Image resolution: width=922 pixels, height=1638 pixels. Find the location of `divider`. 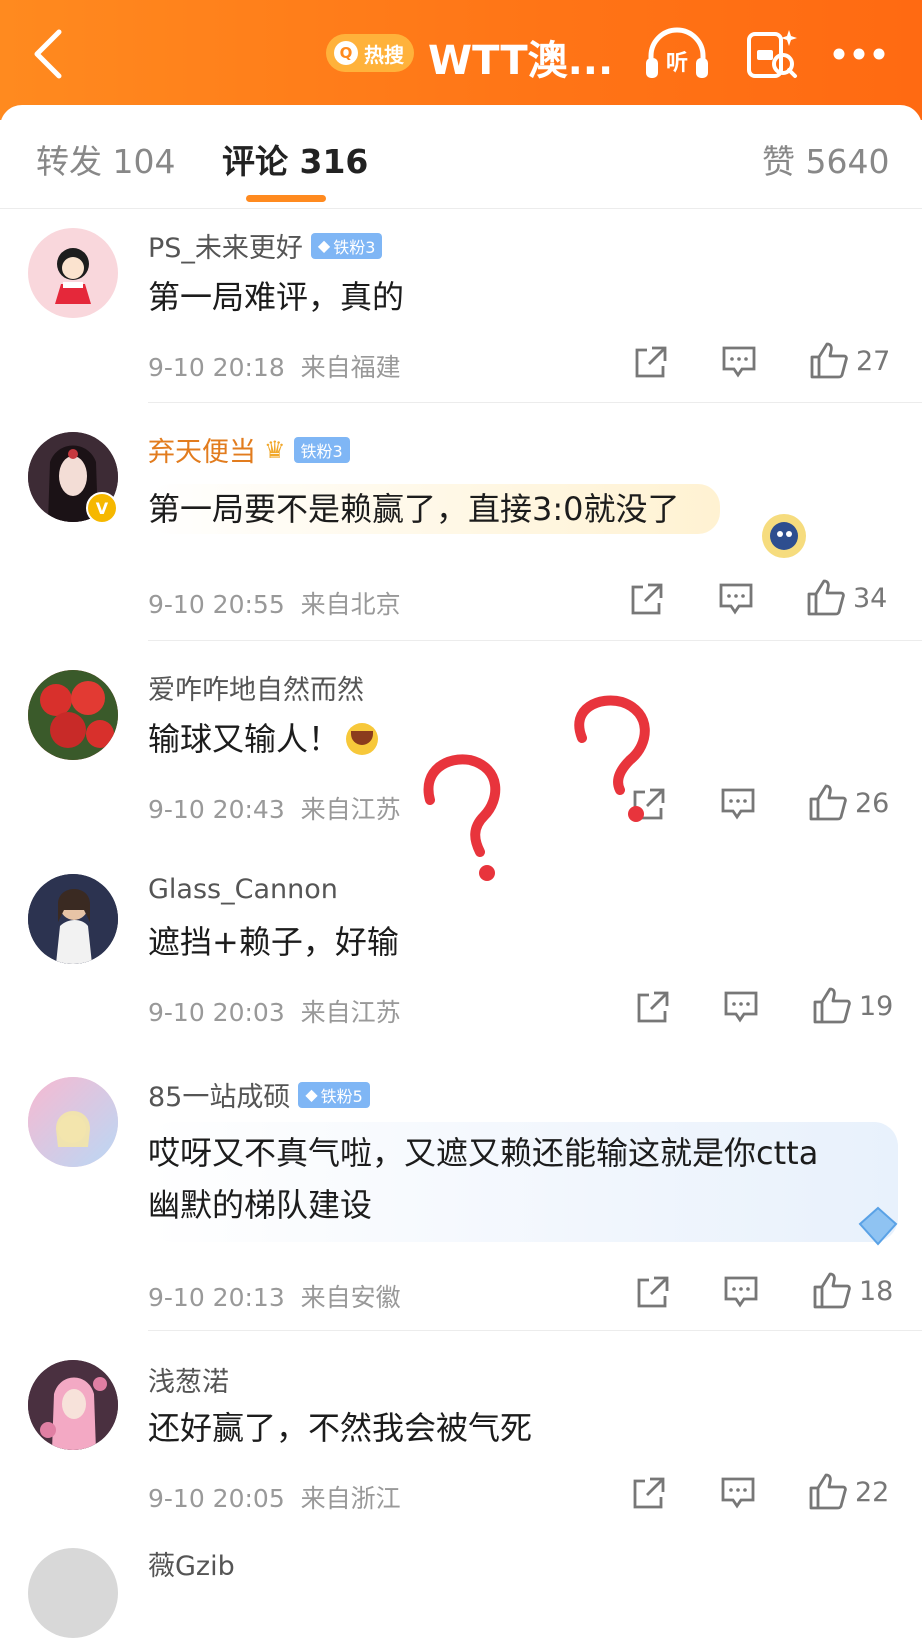

divider is located at coordinates (535, 1330).